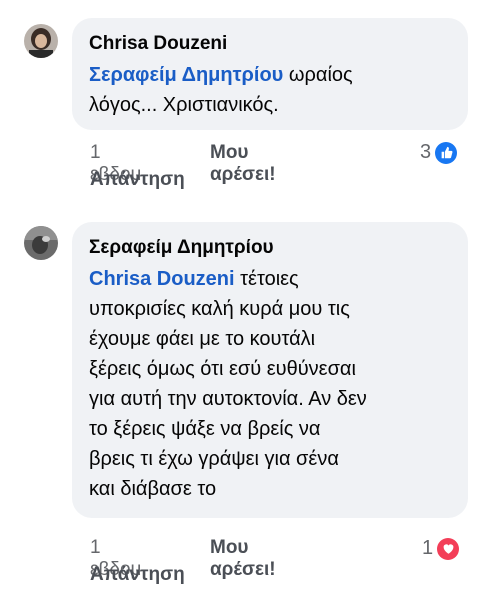  What do you see at coordinates (162, 279) in the screenshot?
I see `mention-link: Chrisa Douzeni` at bounding box center [162, 279].